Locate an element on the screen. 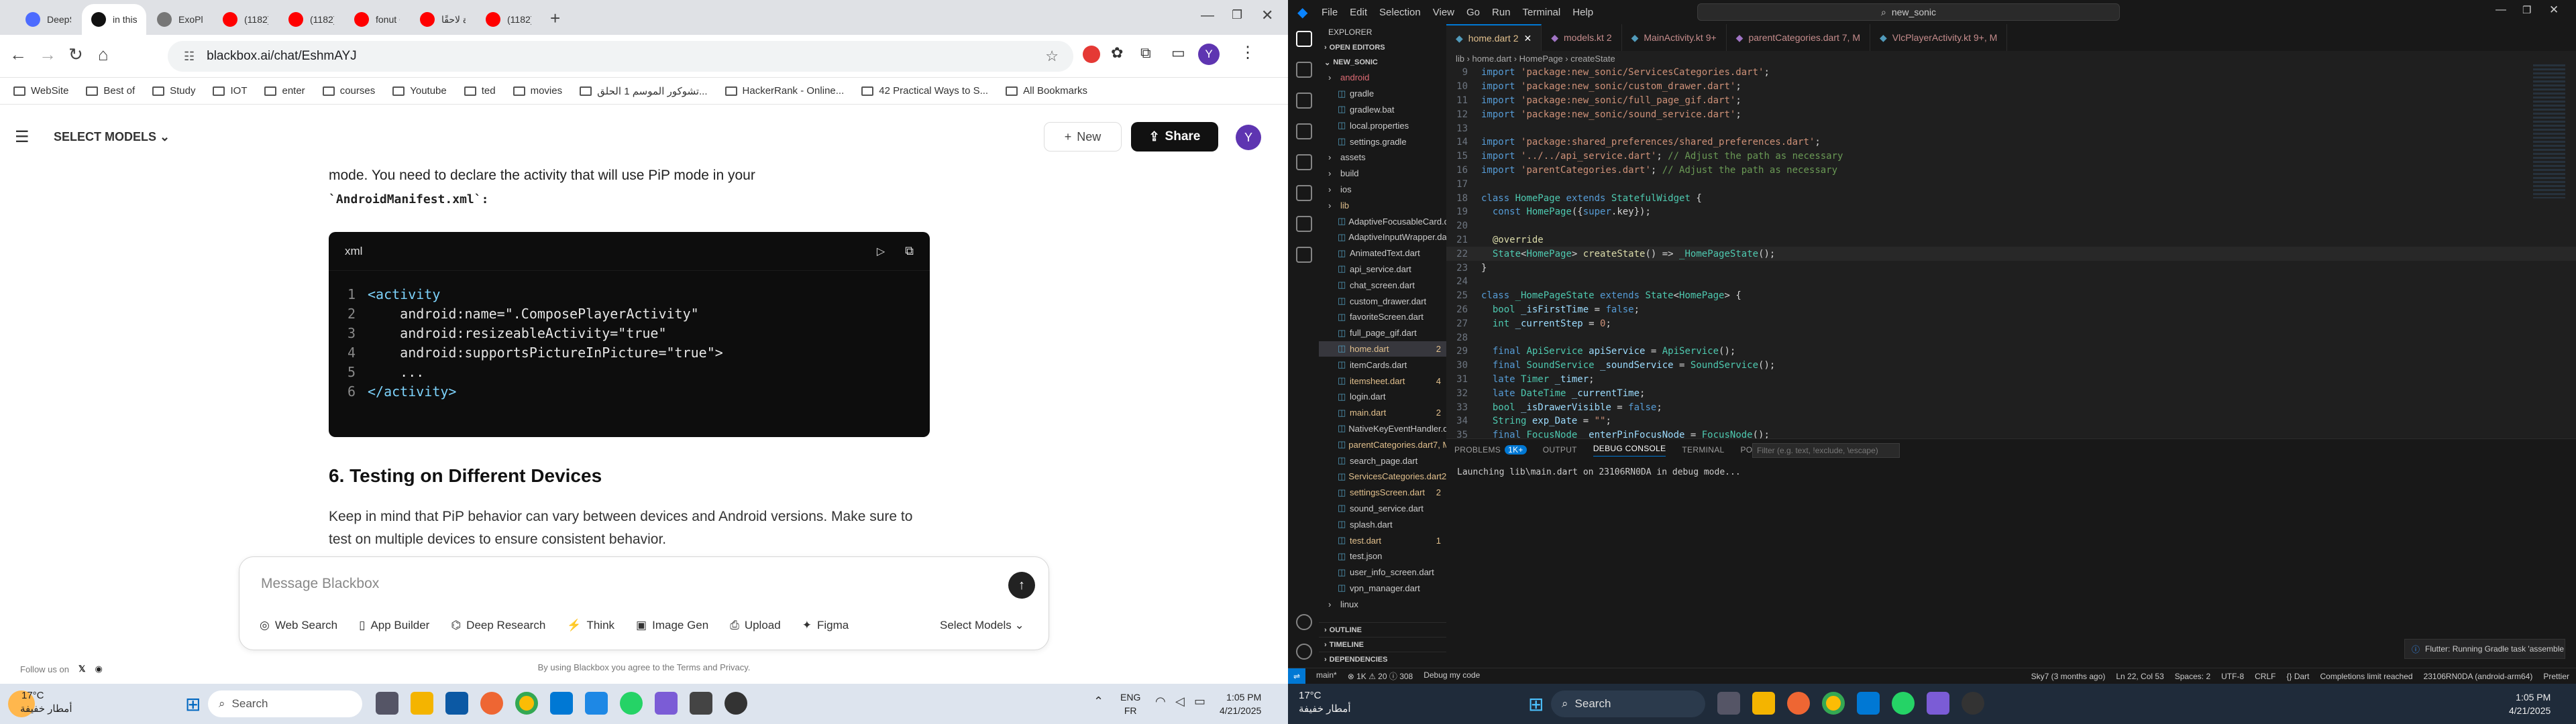 This screenshot has width=2576, height=724. editor-tab: ◆ home.dart 2 ✕ is located at coordinates (1494, 37).